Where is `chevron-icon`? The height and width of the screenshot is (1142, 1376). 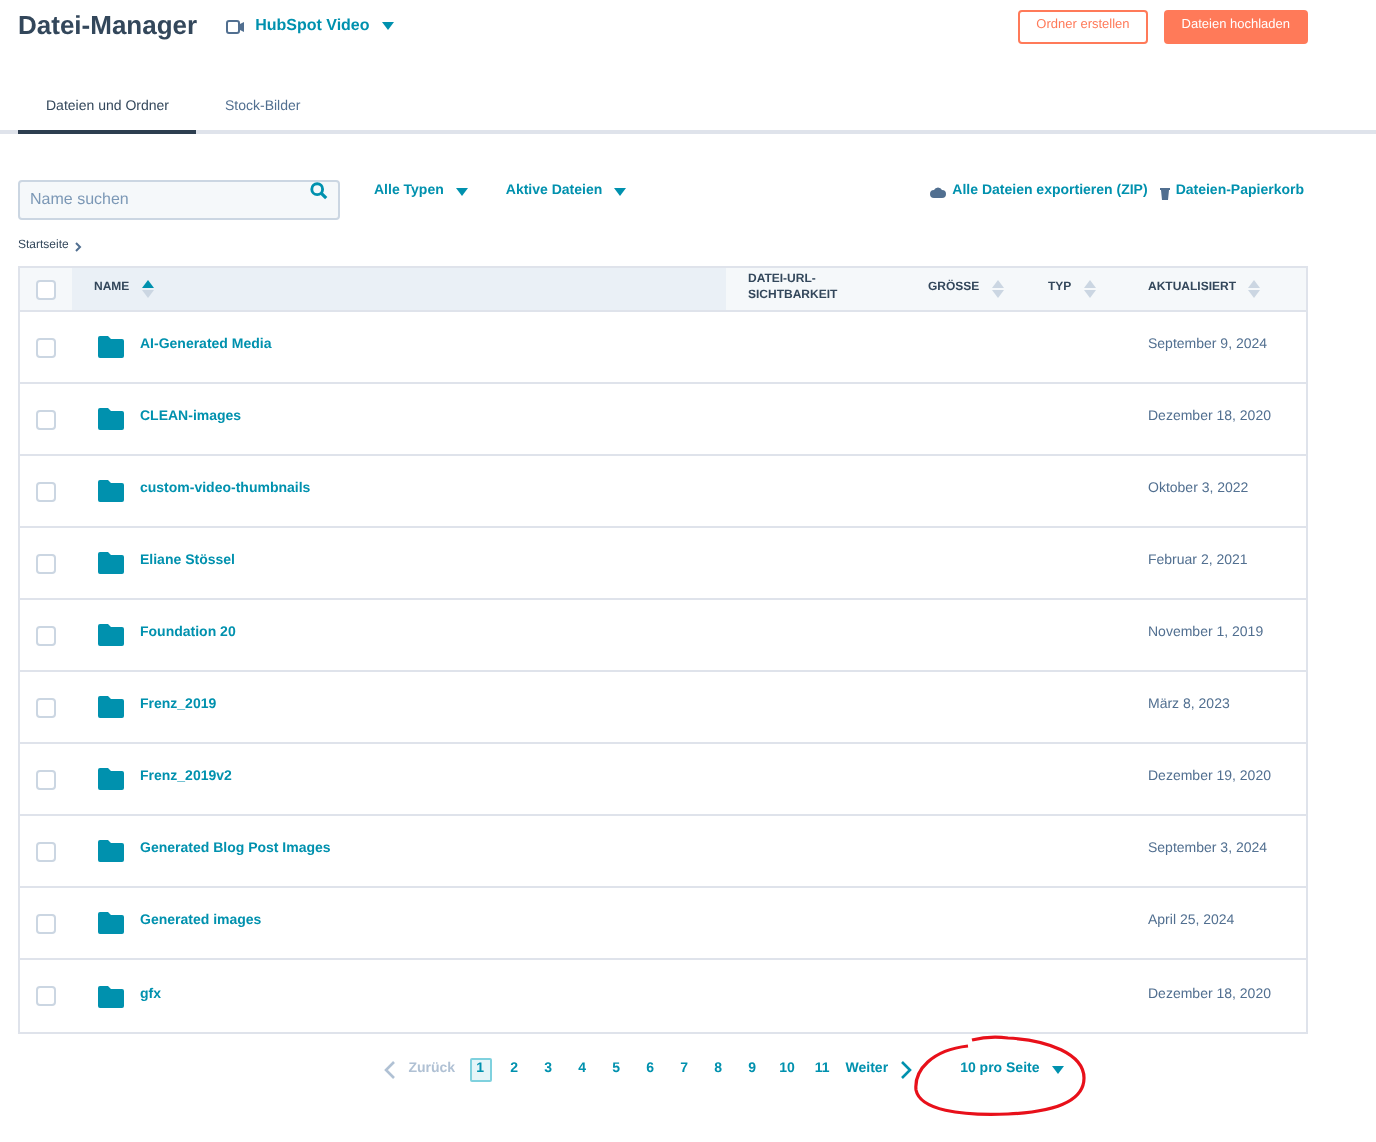
chevron-icon is located at coordinates (78, 246).